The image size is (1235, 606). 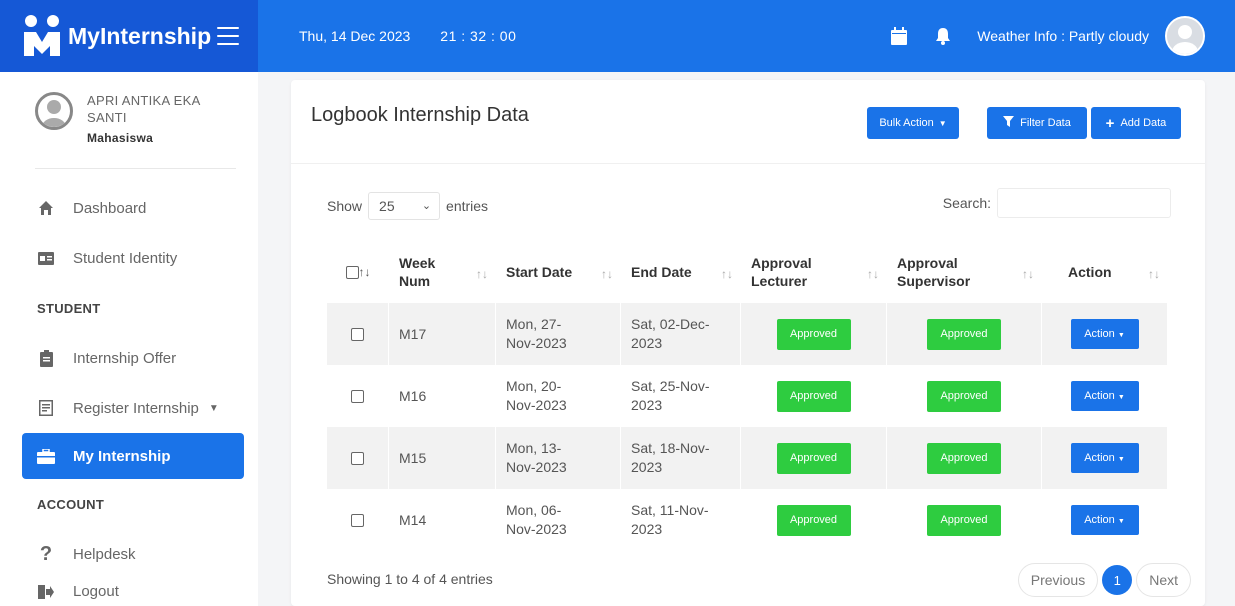 What do you see at coordinates (46, 553) in the screenshot?
I see `question-icon: ?` at bounding box center [46, 553].